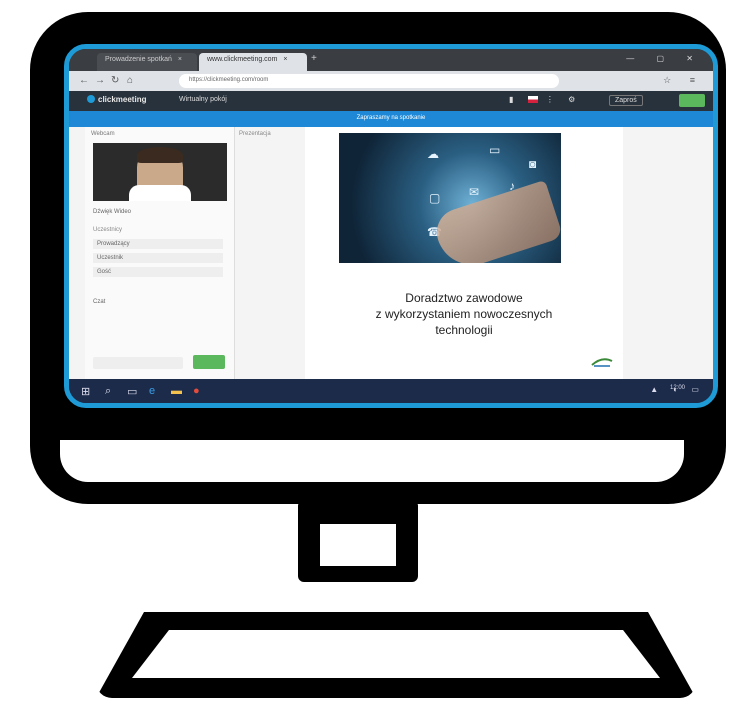 Image resolution: width=735 pixels, height=705 pixels. Describe the element at coordinates (160, 172) in the screenshot. I see `webcam-video` at that location.